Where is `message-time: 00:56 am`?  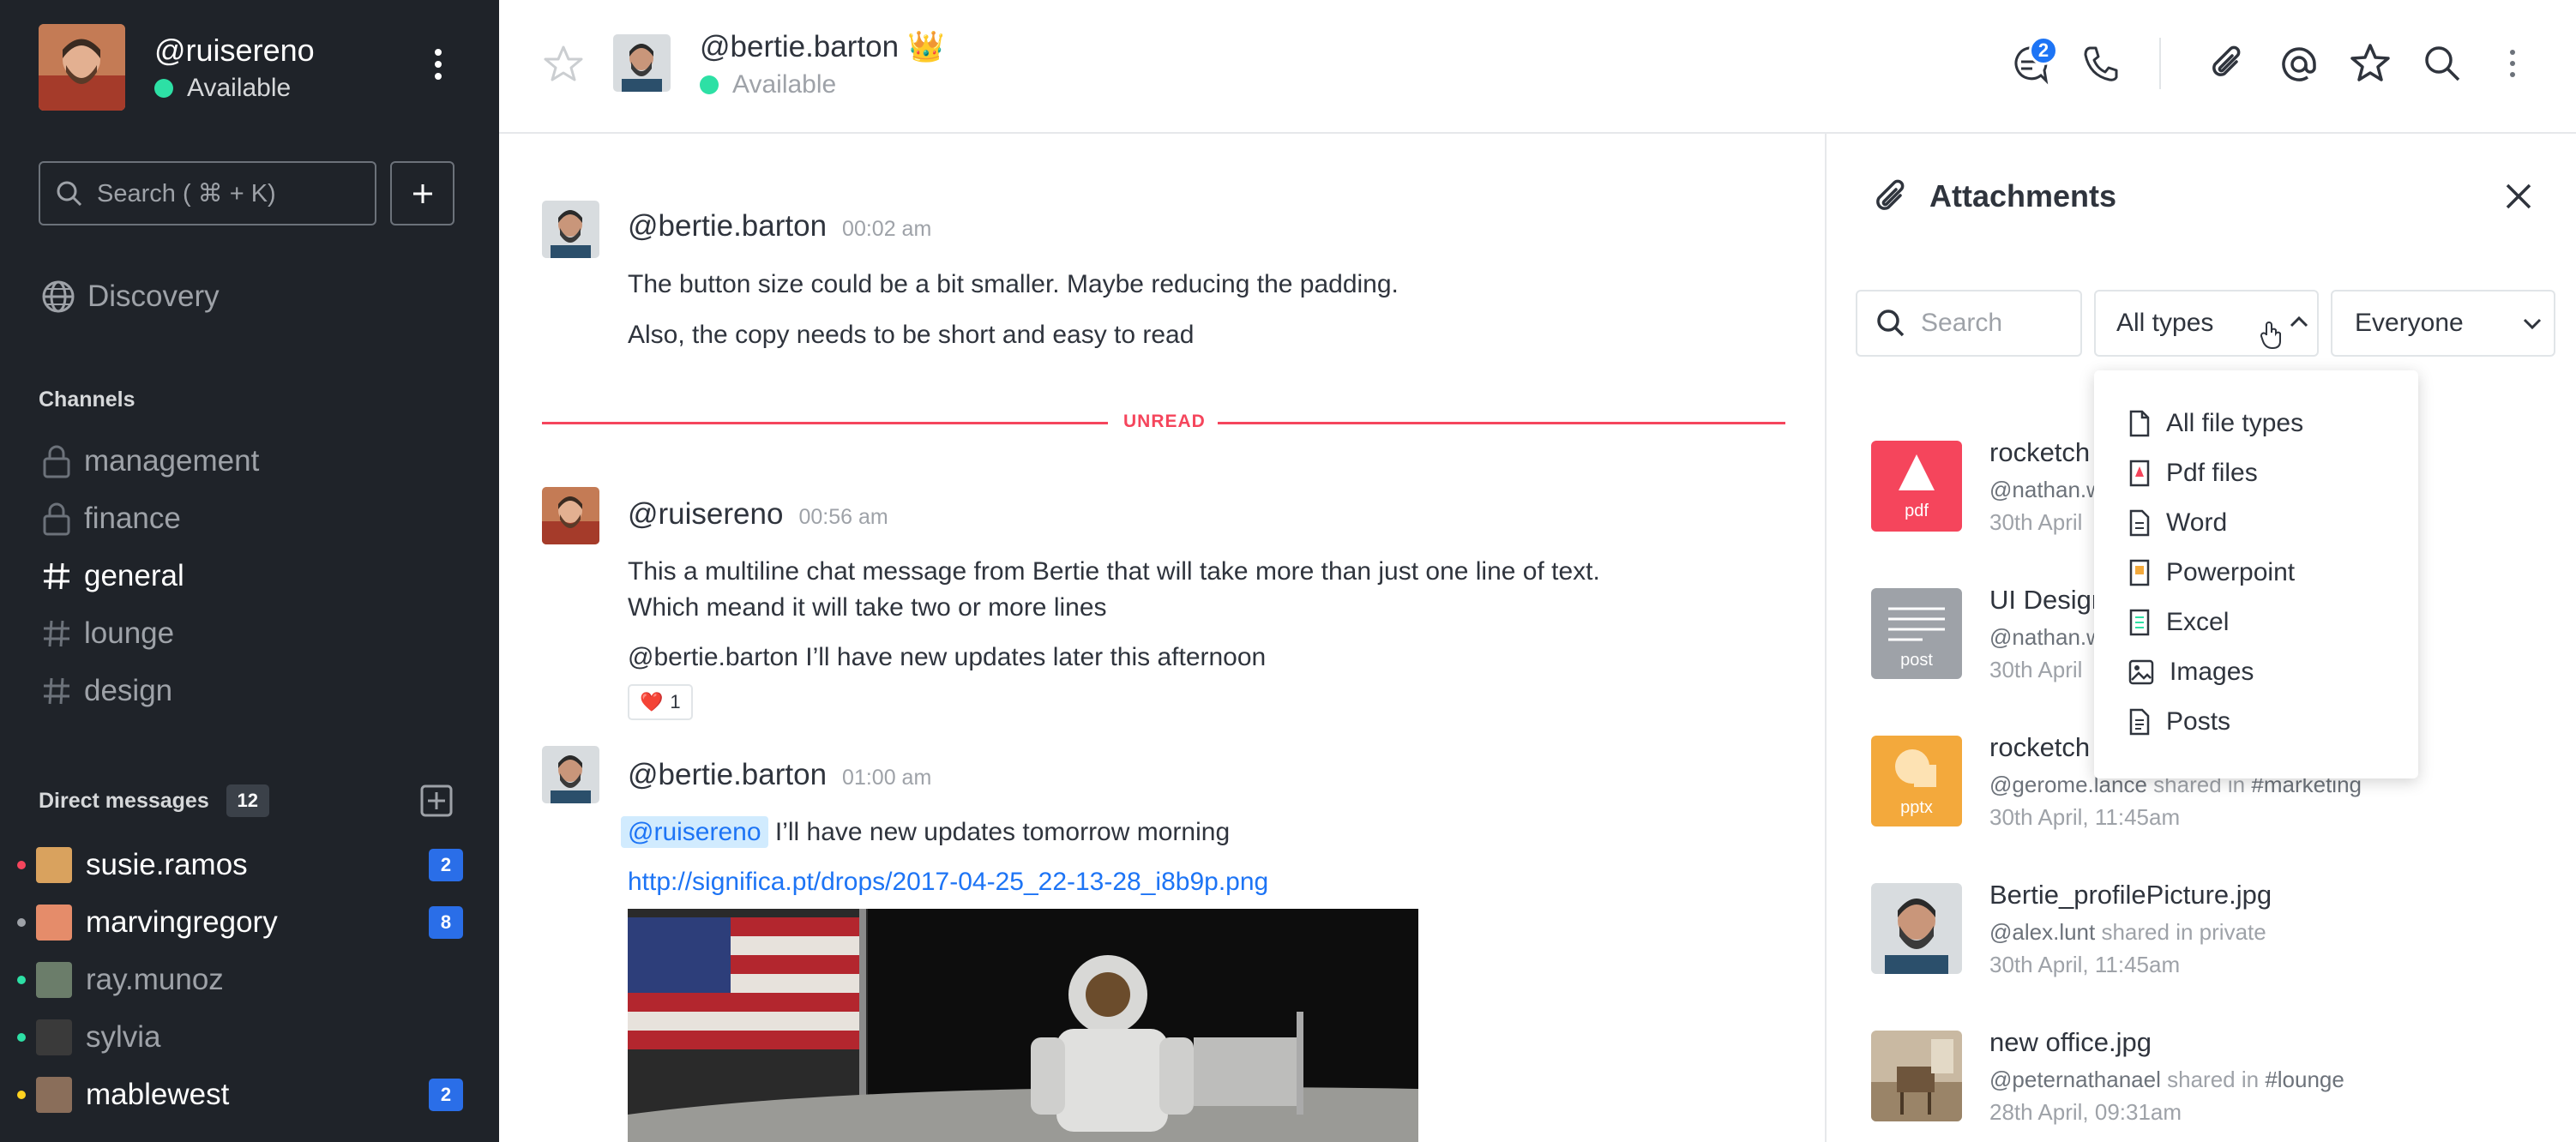
message-time: 00:56 am is located at coordinates (843, 517).